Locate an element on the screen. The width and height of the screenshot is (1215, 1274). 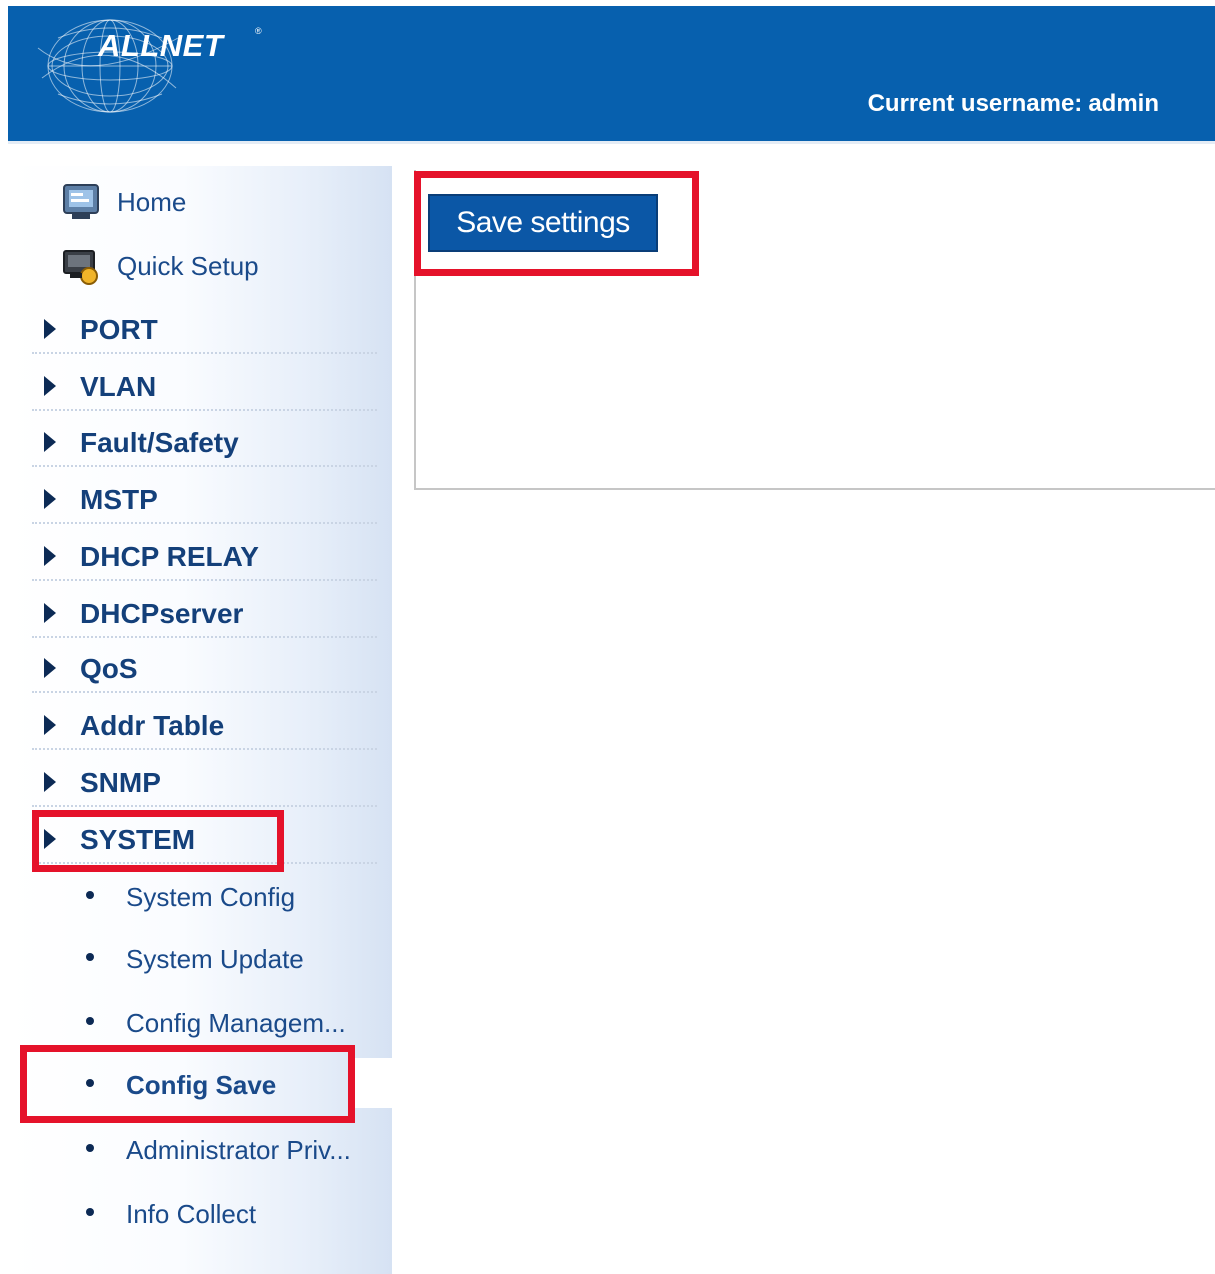
sidebar-item-label: Quick Setup is located at coordinates (188, 265).